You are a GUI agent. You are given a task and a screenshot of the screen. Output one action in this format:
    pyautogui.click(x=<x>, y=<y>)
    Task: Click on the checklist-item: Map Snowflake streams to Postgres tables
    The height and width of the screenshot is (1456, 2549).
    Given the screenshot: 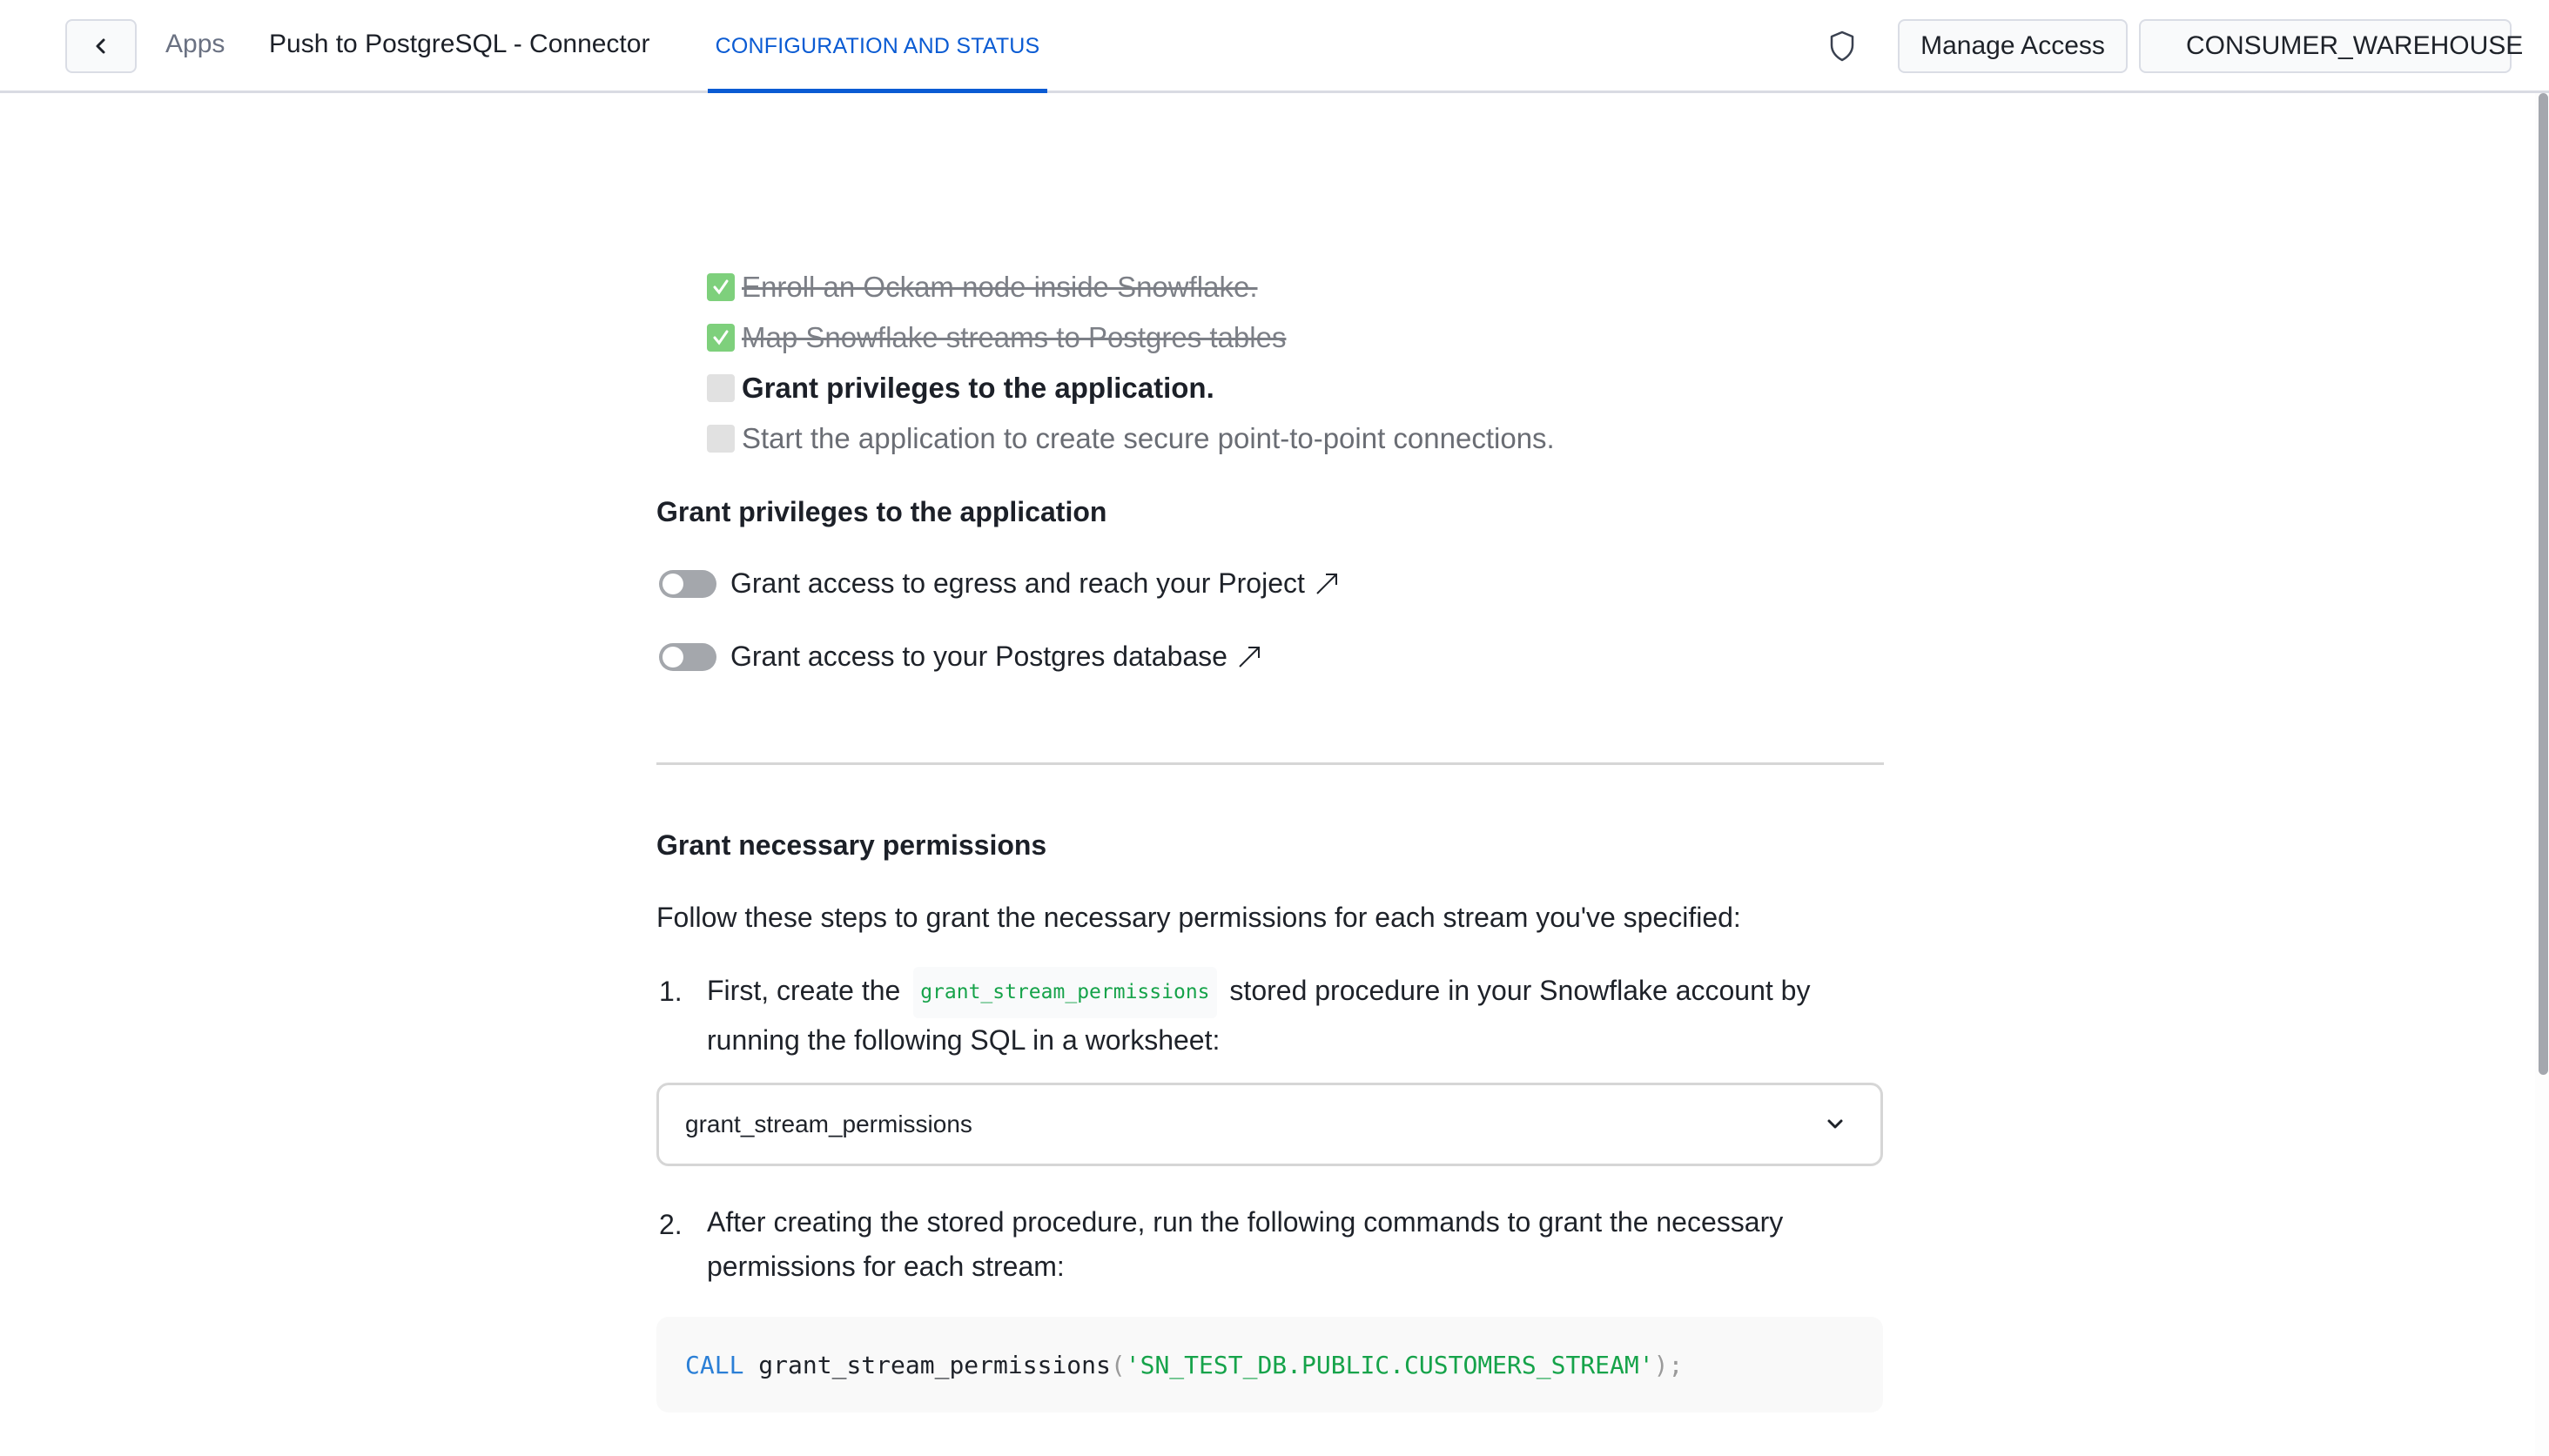 What is the action you would take?
    pyautogui.click(x=996, y=337)
    